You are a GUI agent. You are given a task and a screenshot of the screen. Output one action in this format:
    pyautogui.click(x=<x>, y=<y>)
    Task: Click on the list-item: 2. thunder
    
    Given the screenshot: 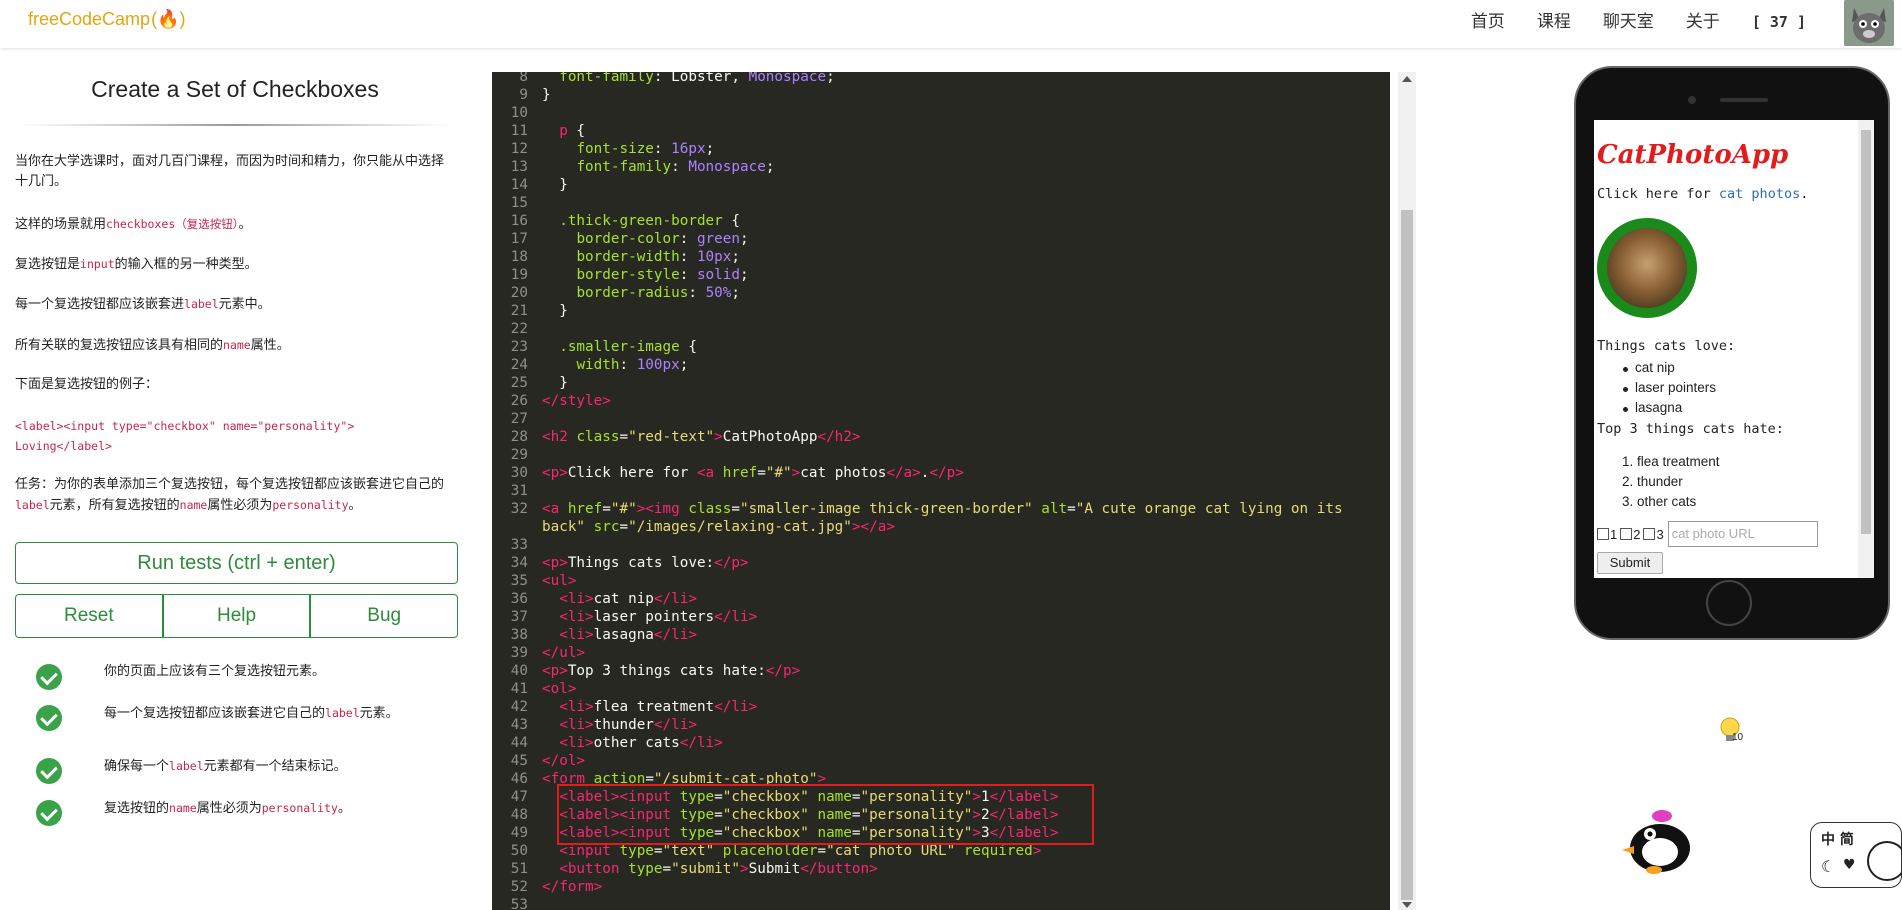 What is the action you would take?
    pyautogui.click(x=1652, y=481)
    